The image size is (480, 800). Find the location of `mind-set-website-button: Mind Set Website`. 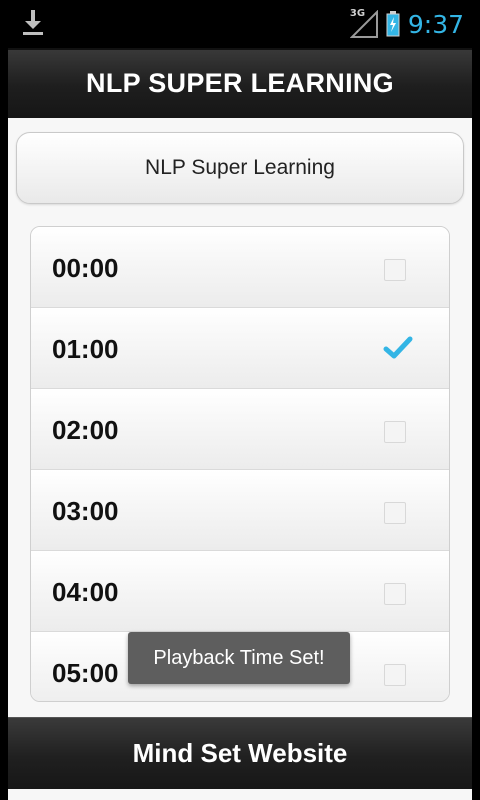

mind-set-website-button: Mind Set Website is located at coordinates (240, 753).